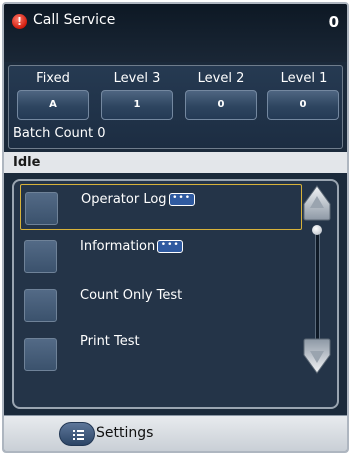  Describe the element at coordinates (137, 78) in the screenshot. I see `level-label-3: Level 3` at that location.